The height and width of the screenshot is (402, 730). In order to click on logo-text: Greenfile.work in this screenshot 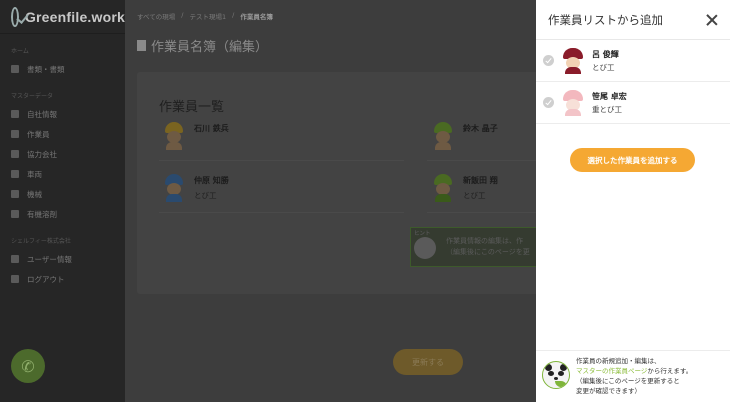, I will do `click(74, 16)`.